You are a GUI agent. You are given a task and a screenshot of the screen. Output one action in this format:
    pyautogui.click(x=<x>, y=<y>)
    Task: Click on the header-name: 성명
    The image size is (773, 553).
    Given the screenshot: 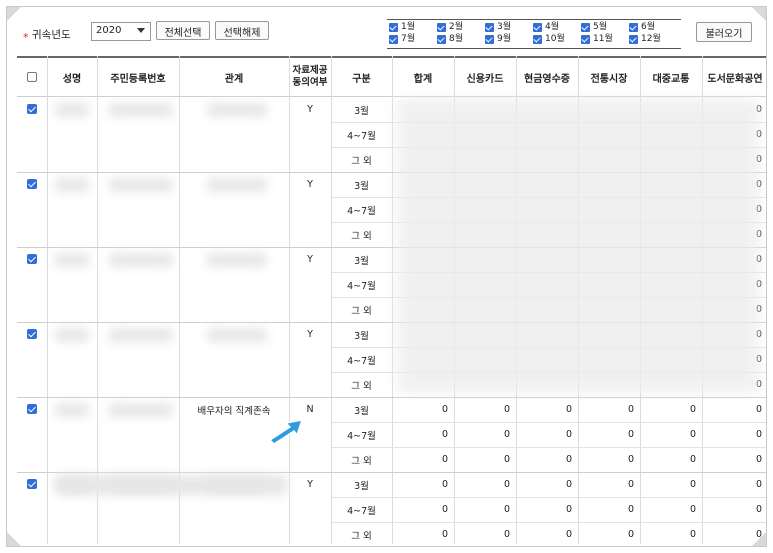 What is the action you would take?
    pyautogui.click(x=72, y=79)
    